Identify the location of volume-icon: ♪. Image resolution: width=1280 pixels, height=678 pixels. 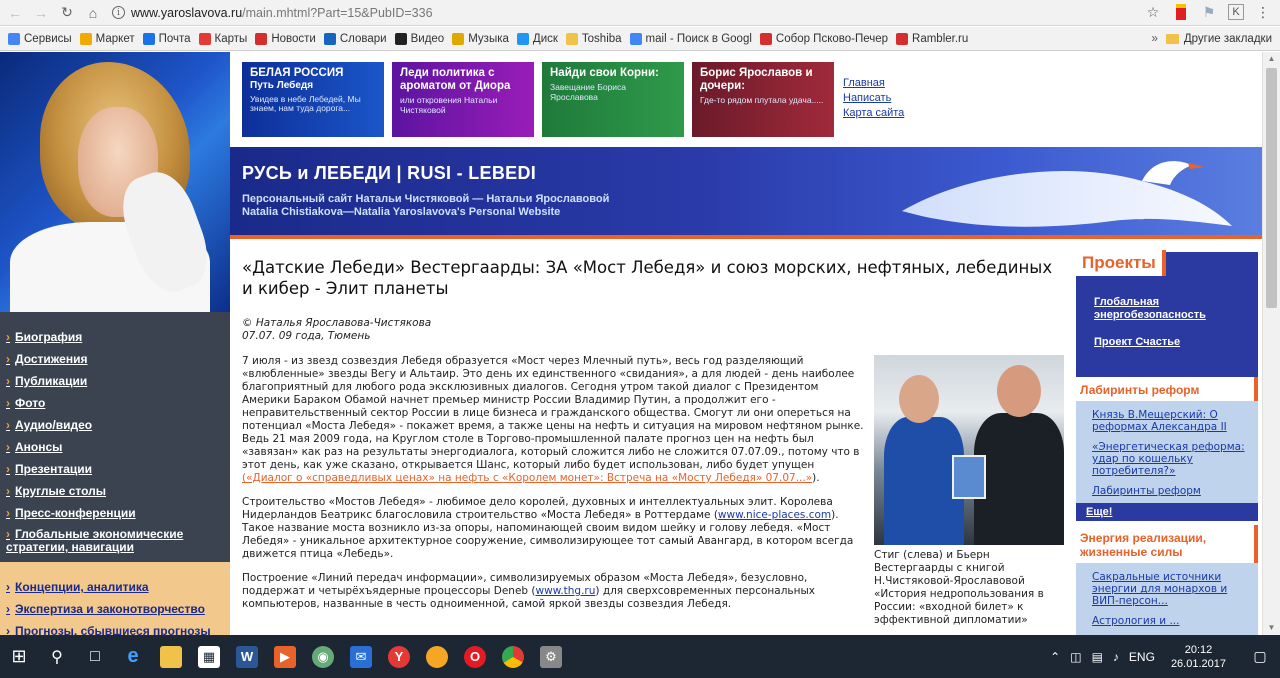
(1116, 657).